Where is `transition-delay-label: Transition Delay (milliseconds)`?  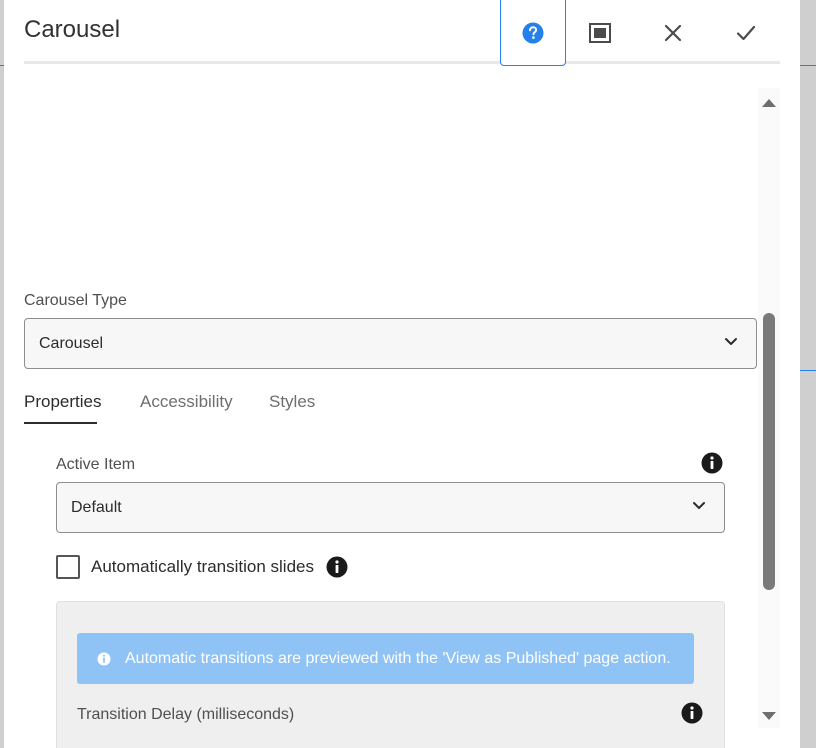 transition-delay-label: Transition Delay (milliseconds) is located at coordinates (186, 714).